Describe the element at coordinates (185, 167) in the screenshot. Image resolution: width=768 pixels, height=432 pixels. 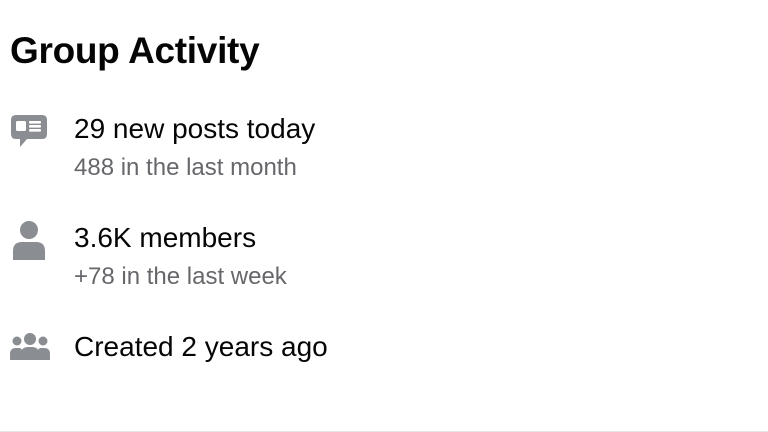
I see `posts-month-text: 488 in the last month` at that location.